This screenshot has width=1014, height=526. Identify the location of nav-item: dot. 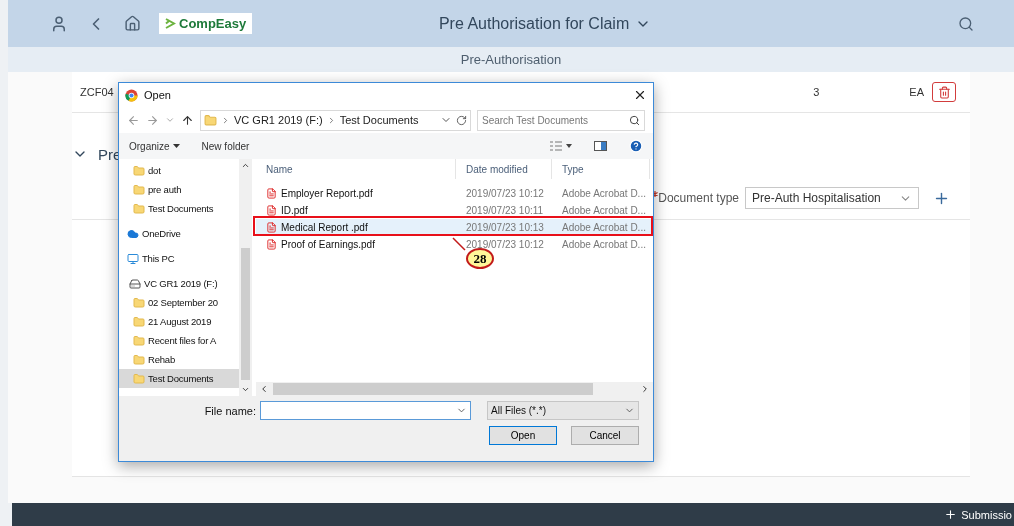
(179, 170).